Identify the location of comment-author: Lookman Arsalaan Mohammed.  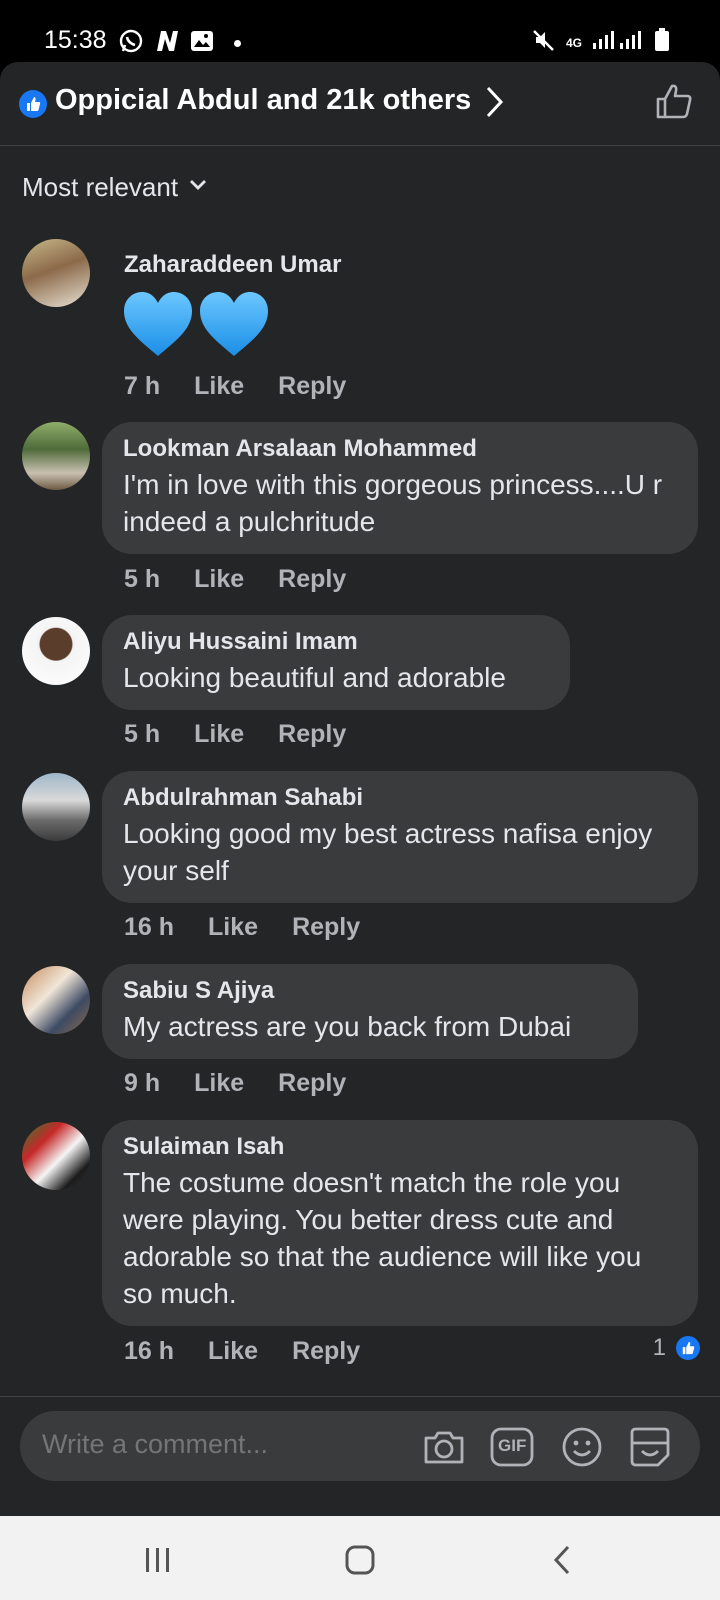
(400, 449).